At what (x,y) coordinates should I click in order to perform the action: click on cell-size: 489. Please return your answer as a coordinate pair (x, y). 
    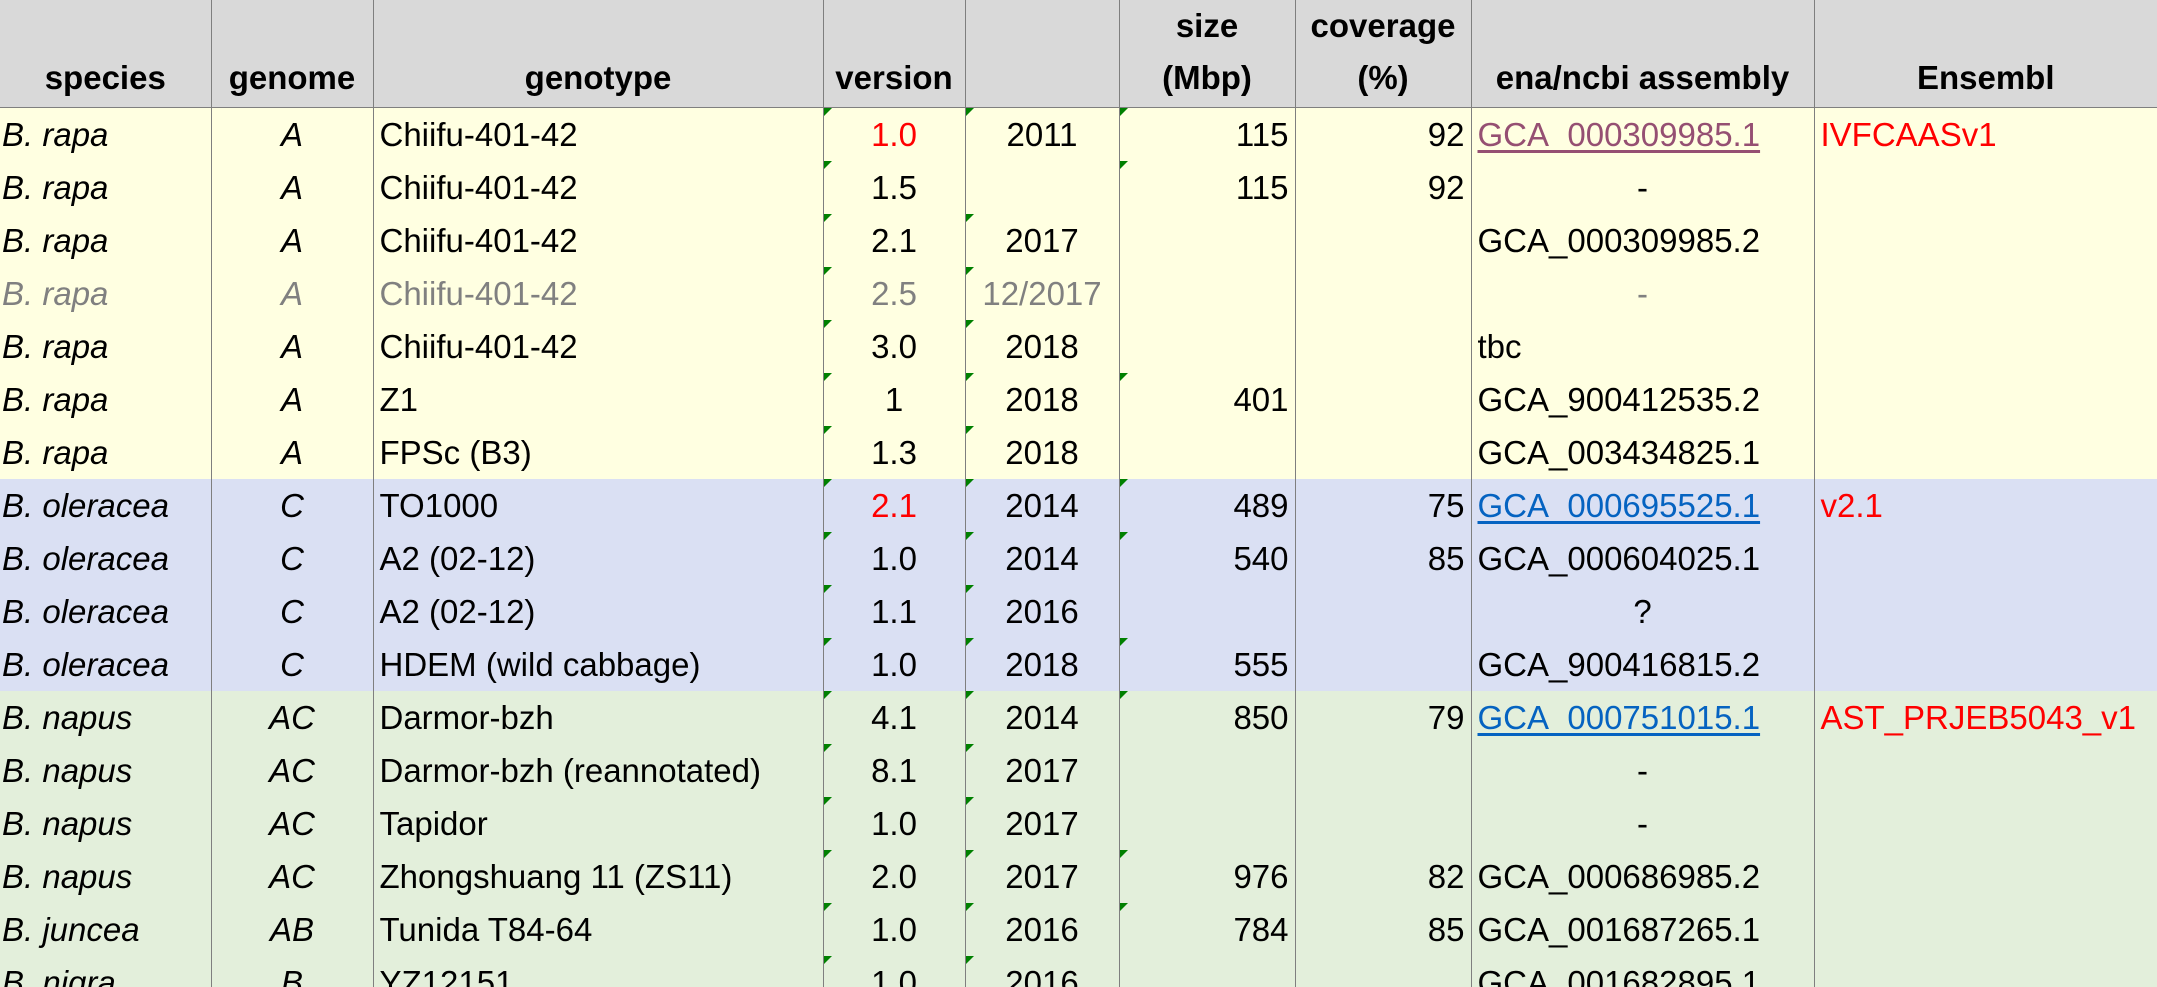
    Looking at the image, I should click on (1206, 505).